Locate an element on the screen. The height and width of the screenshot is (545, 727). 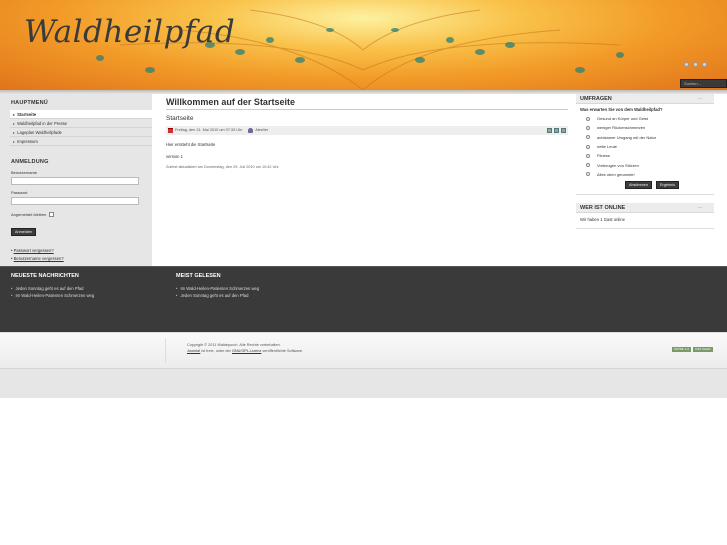
article-body-line1: Hier entsteht die Startseite is located at coordinates (191, 144).